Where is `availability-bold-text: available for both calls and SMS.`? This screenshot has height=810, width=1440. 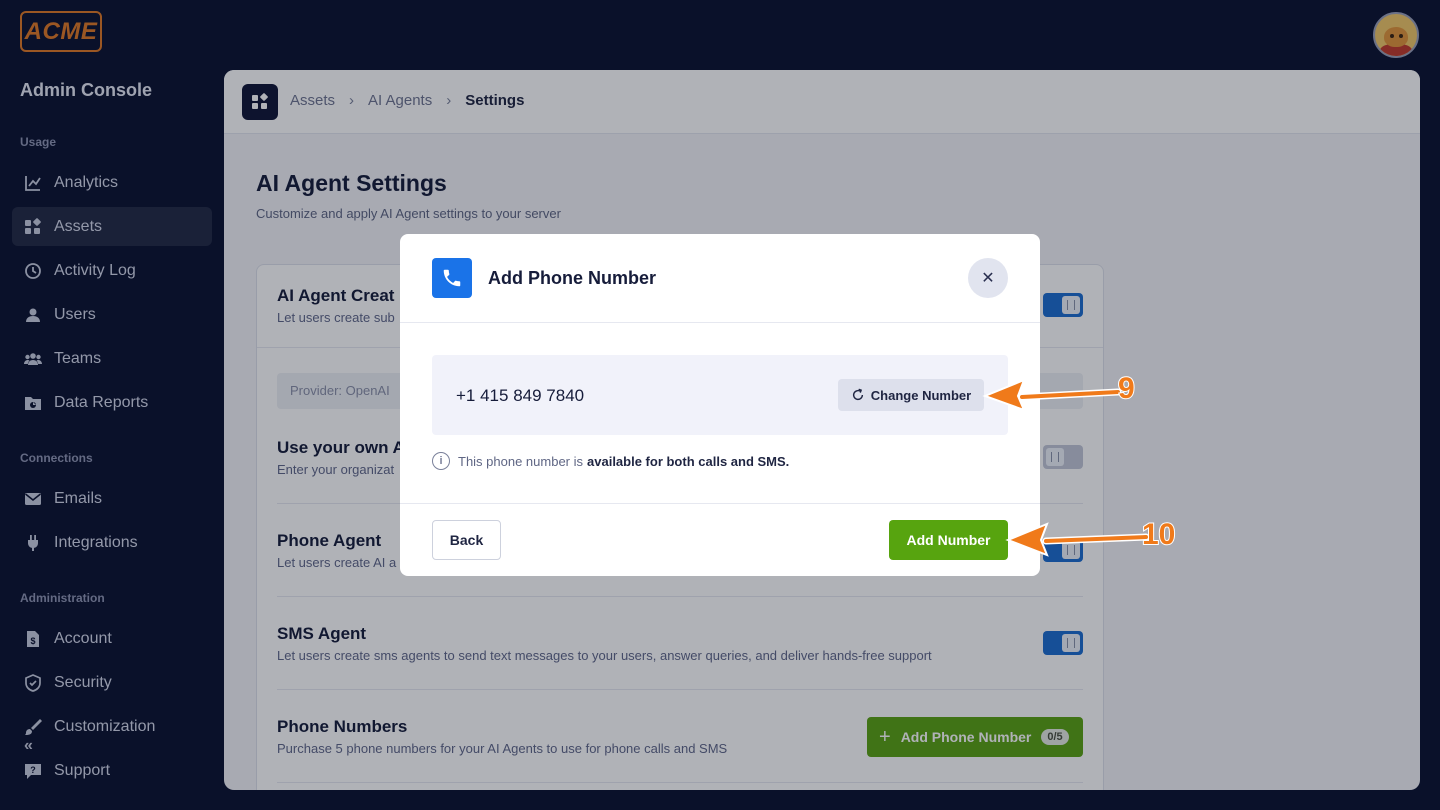
availability-bold-text: available for both calls and SMS. is located at coordinates (688, 461).